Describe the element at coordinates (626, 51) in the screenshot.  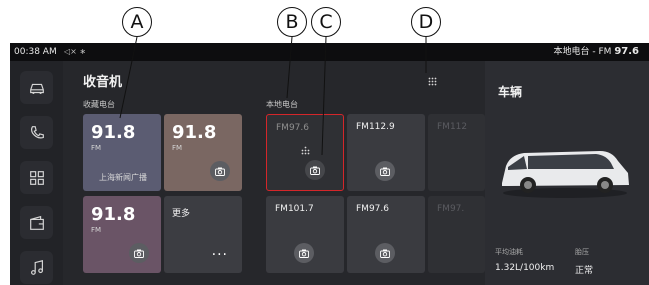
I see `now-playing-frequency: 97.6` at that location.